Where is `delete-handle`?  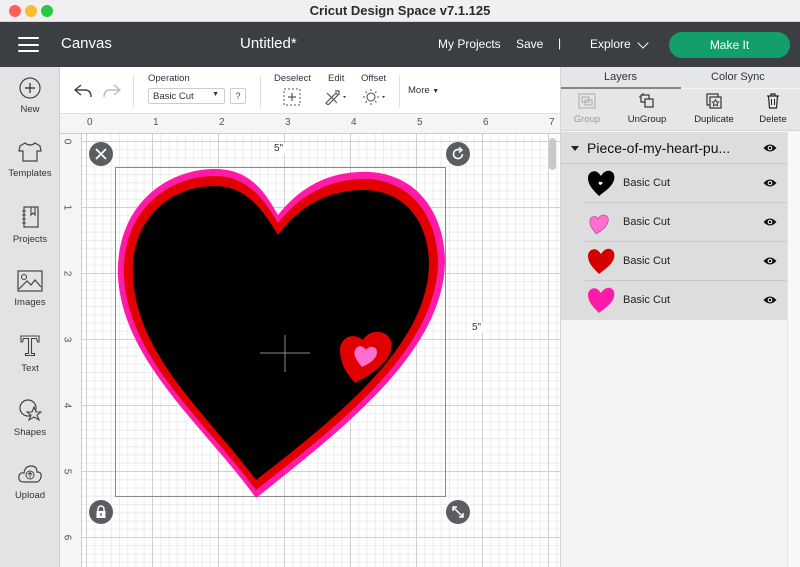
delete-handle is located at coordinates (101, 154).